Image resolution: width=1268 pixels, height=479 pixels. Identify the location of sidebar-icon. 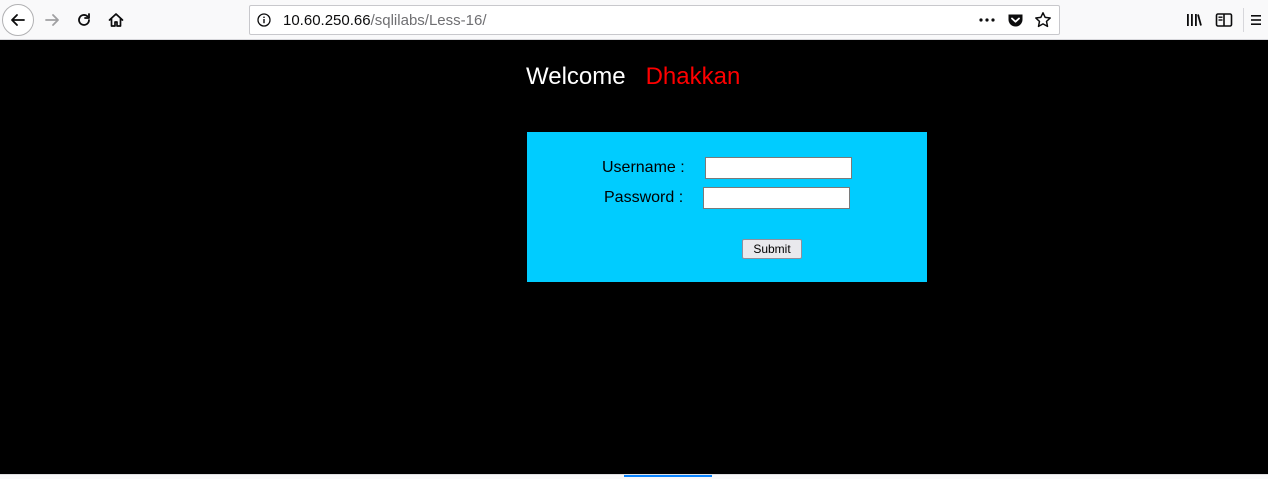
(1224, 20).